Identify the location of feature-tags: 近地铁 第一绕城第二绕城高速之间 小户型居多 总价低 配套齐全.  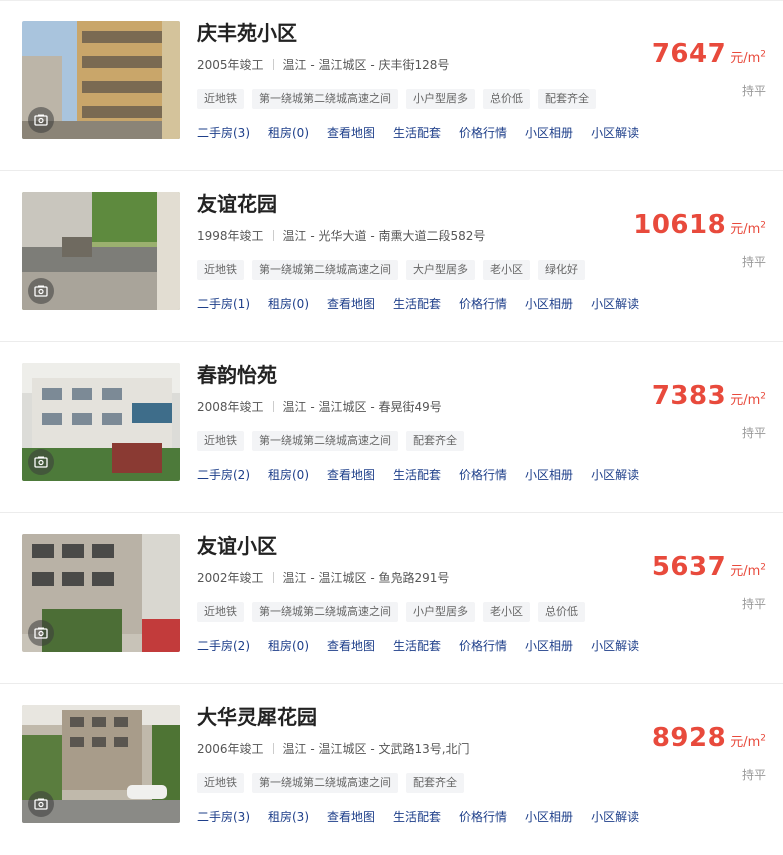
(396, 99).